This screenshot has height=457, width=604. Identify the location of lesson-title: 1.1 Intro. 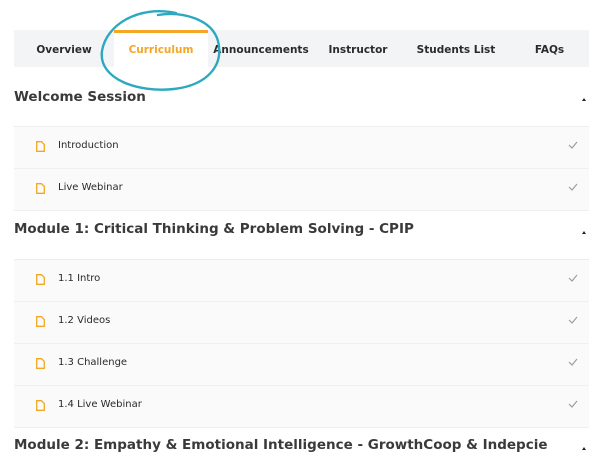
(79, 278).